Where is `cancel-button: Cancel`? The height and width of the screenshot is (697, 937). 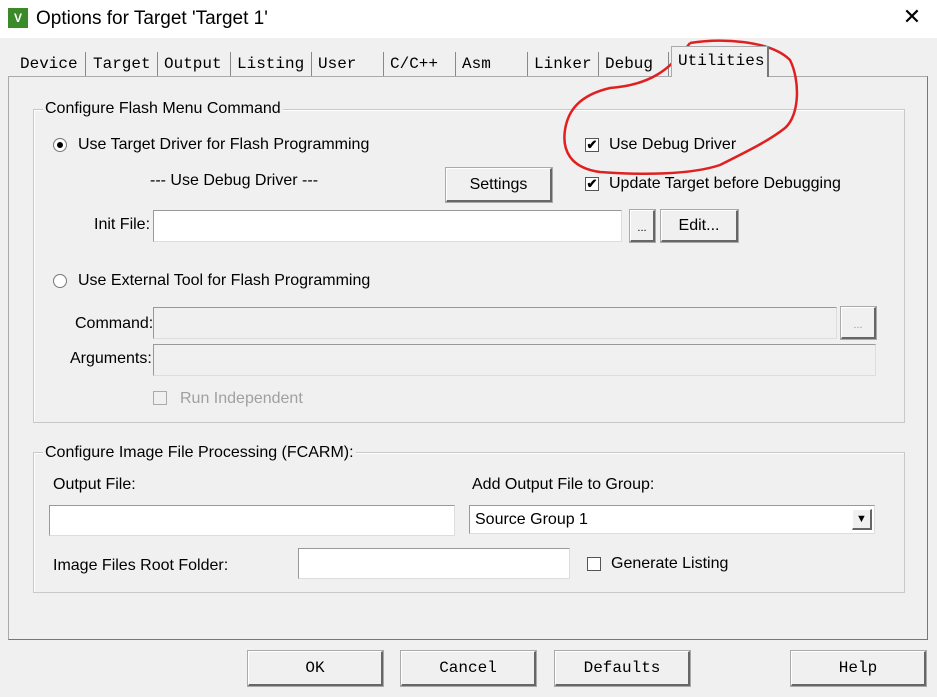 cancel-button: Cancel is located at coordinates (468, 668).